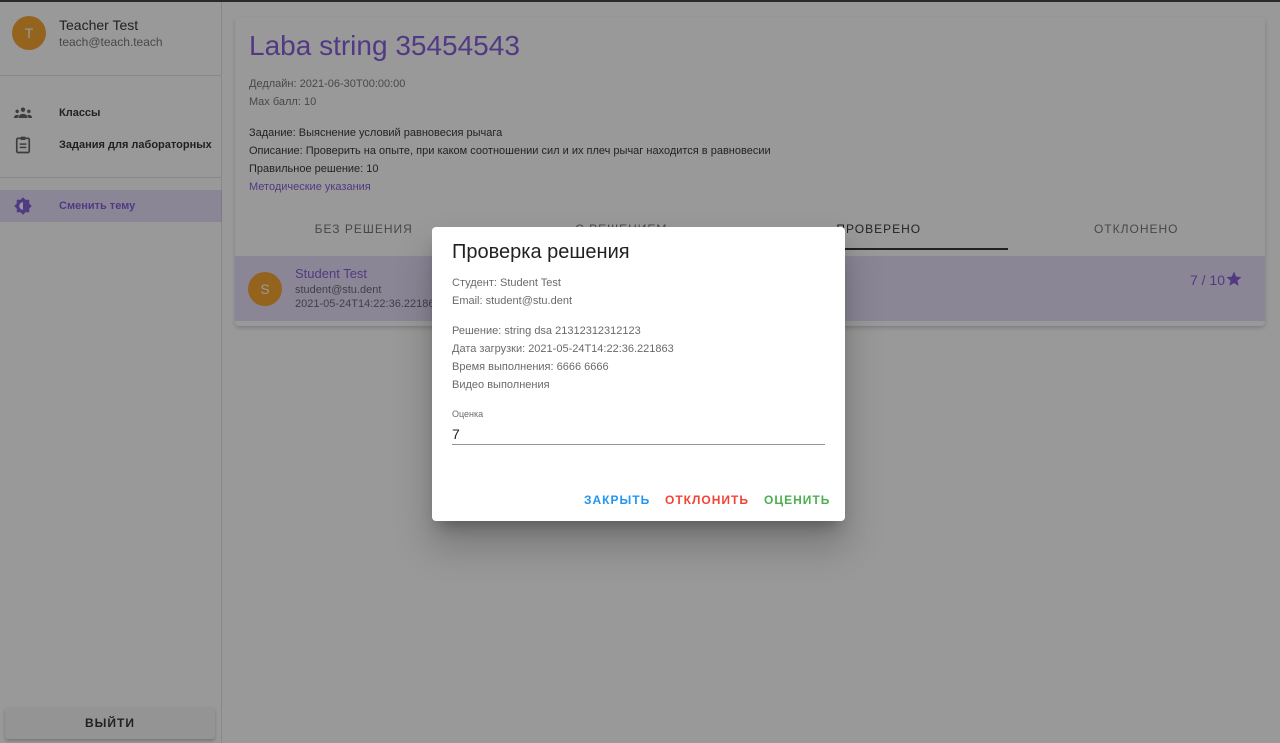  Describe the element at coordinates (501, 385) in the screenshot. I see `video-link: Видео выполнения` at that location.